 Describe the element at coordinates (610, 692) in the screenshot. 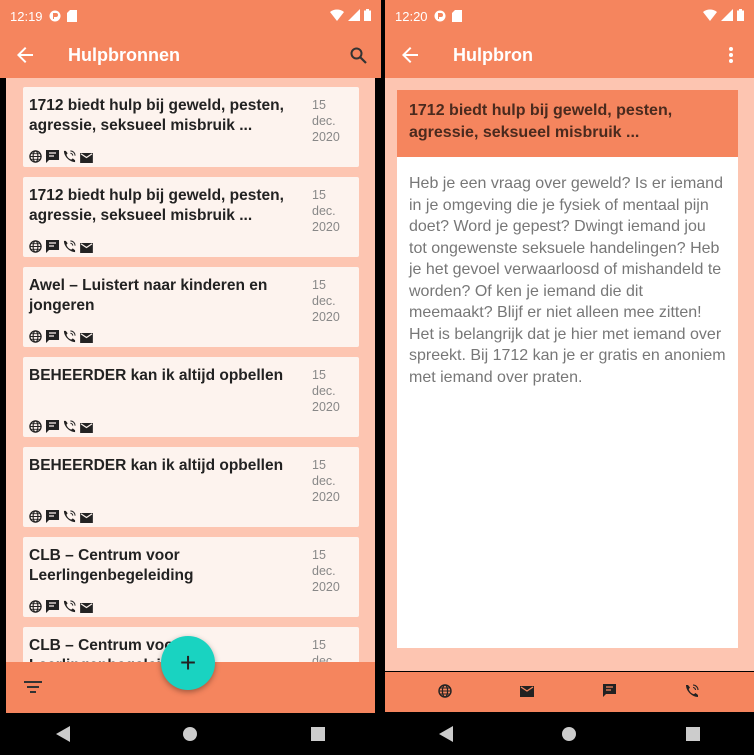

I see `message-button` at that location.